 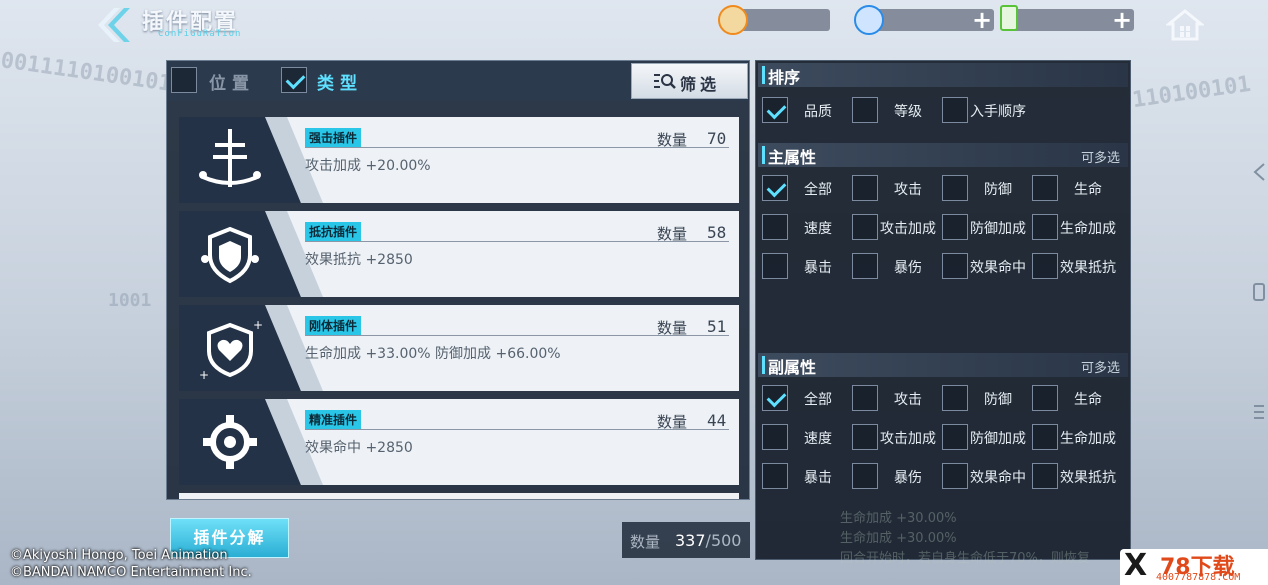 I want to click on sub-attr-option-label: 防御, so click(x=998, y=399).